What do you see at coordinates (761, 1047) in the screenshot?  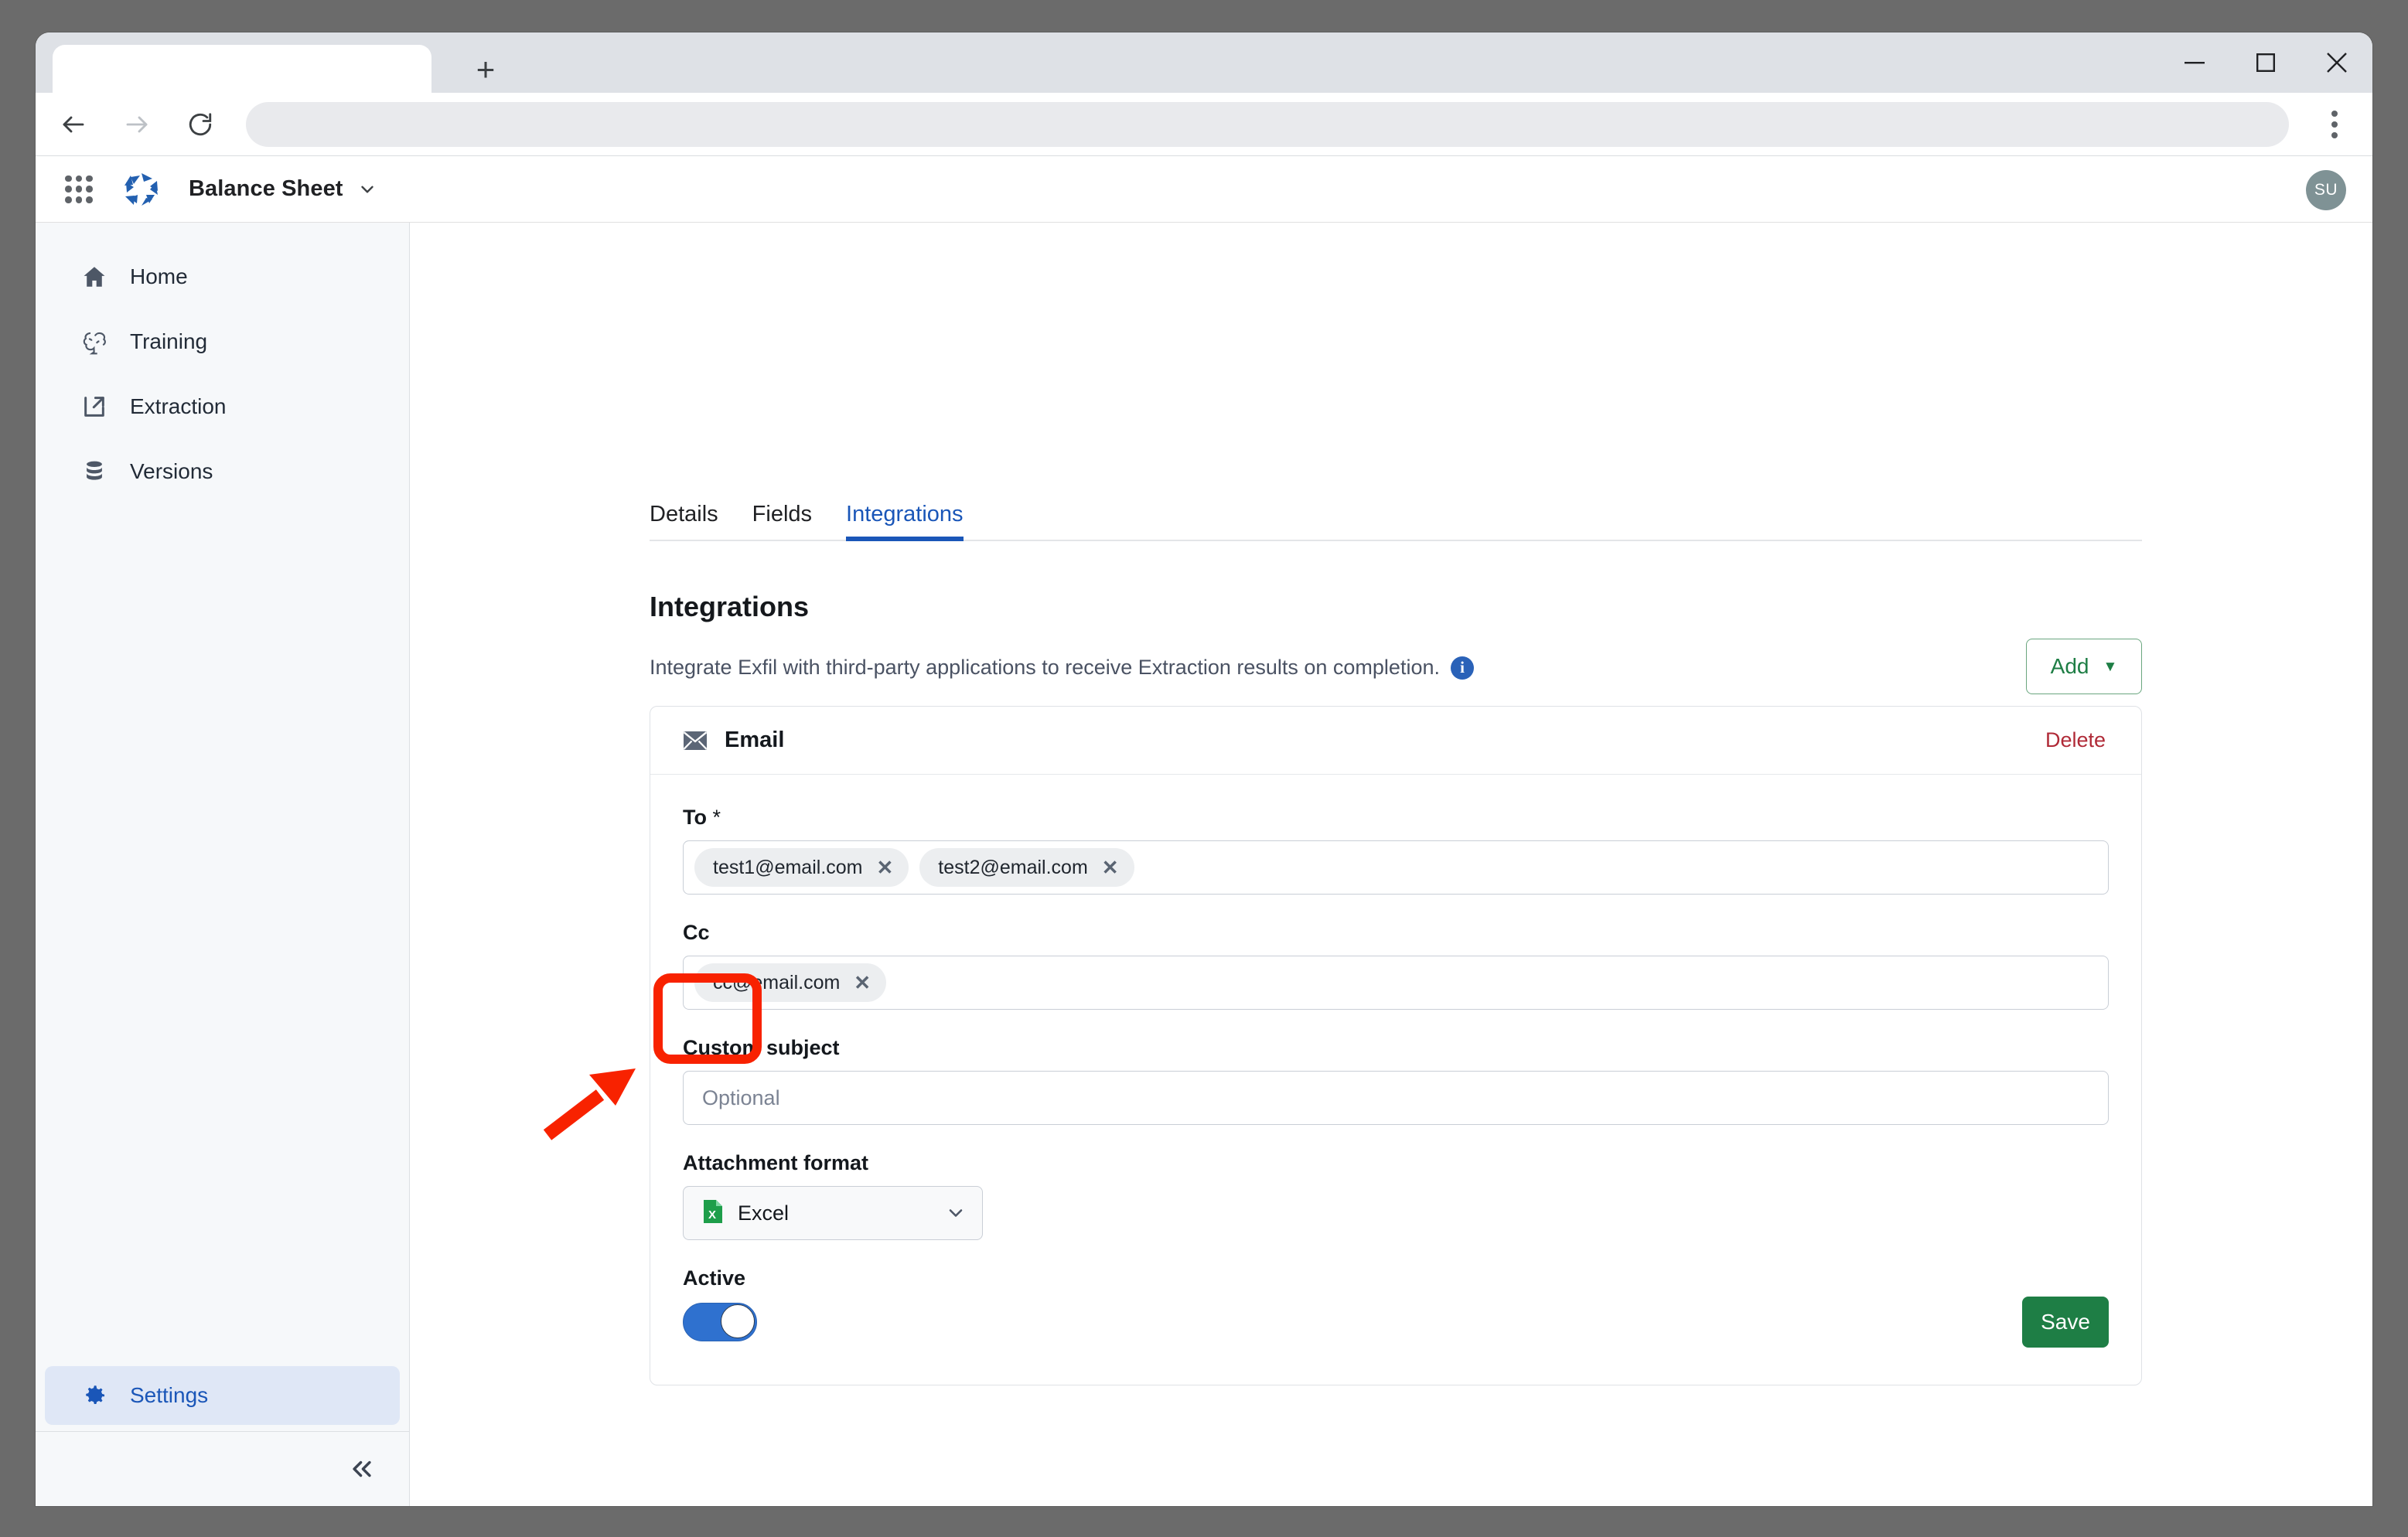 I see `field-custom-subject-label: Custom subject` at bounding box center [761, 1047].